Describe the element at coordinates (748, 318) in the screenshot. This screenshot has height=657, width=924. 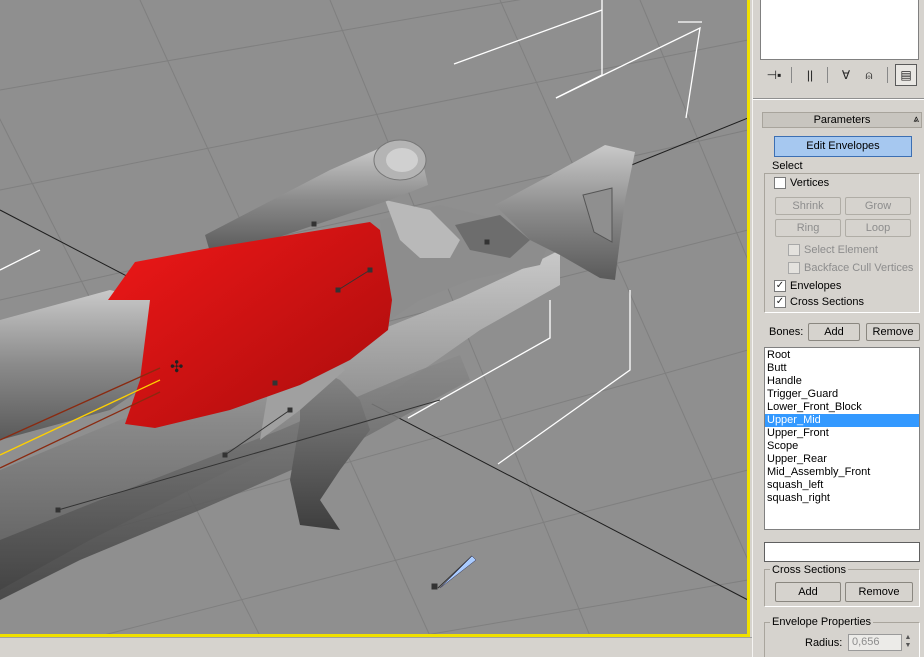
I see `viewport-active-border` at that location.